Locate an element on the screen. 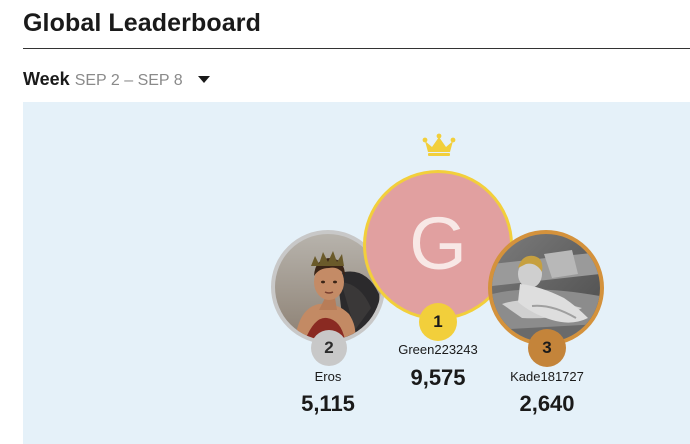 This screenshot has width=690, height=444. page-title: Global Leaderboard is located at coordinates (142, 23).